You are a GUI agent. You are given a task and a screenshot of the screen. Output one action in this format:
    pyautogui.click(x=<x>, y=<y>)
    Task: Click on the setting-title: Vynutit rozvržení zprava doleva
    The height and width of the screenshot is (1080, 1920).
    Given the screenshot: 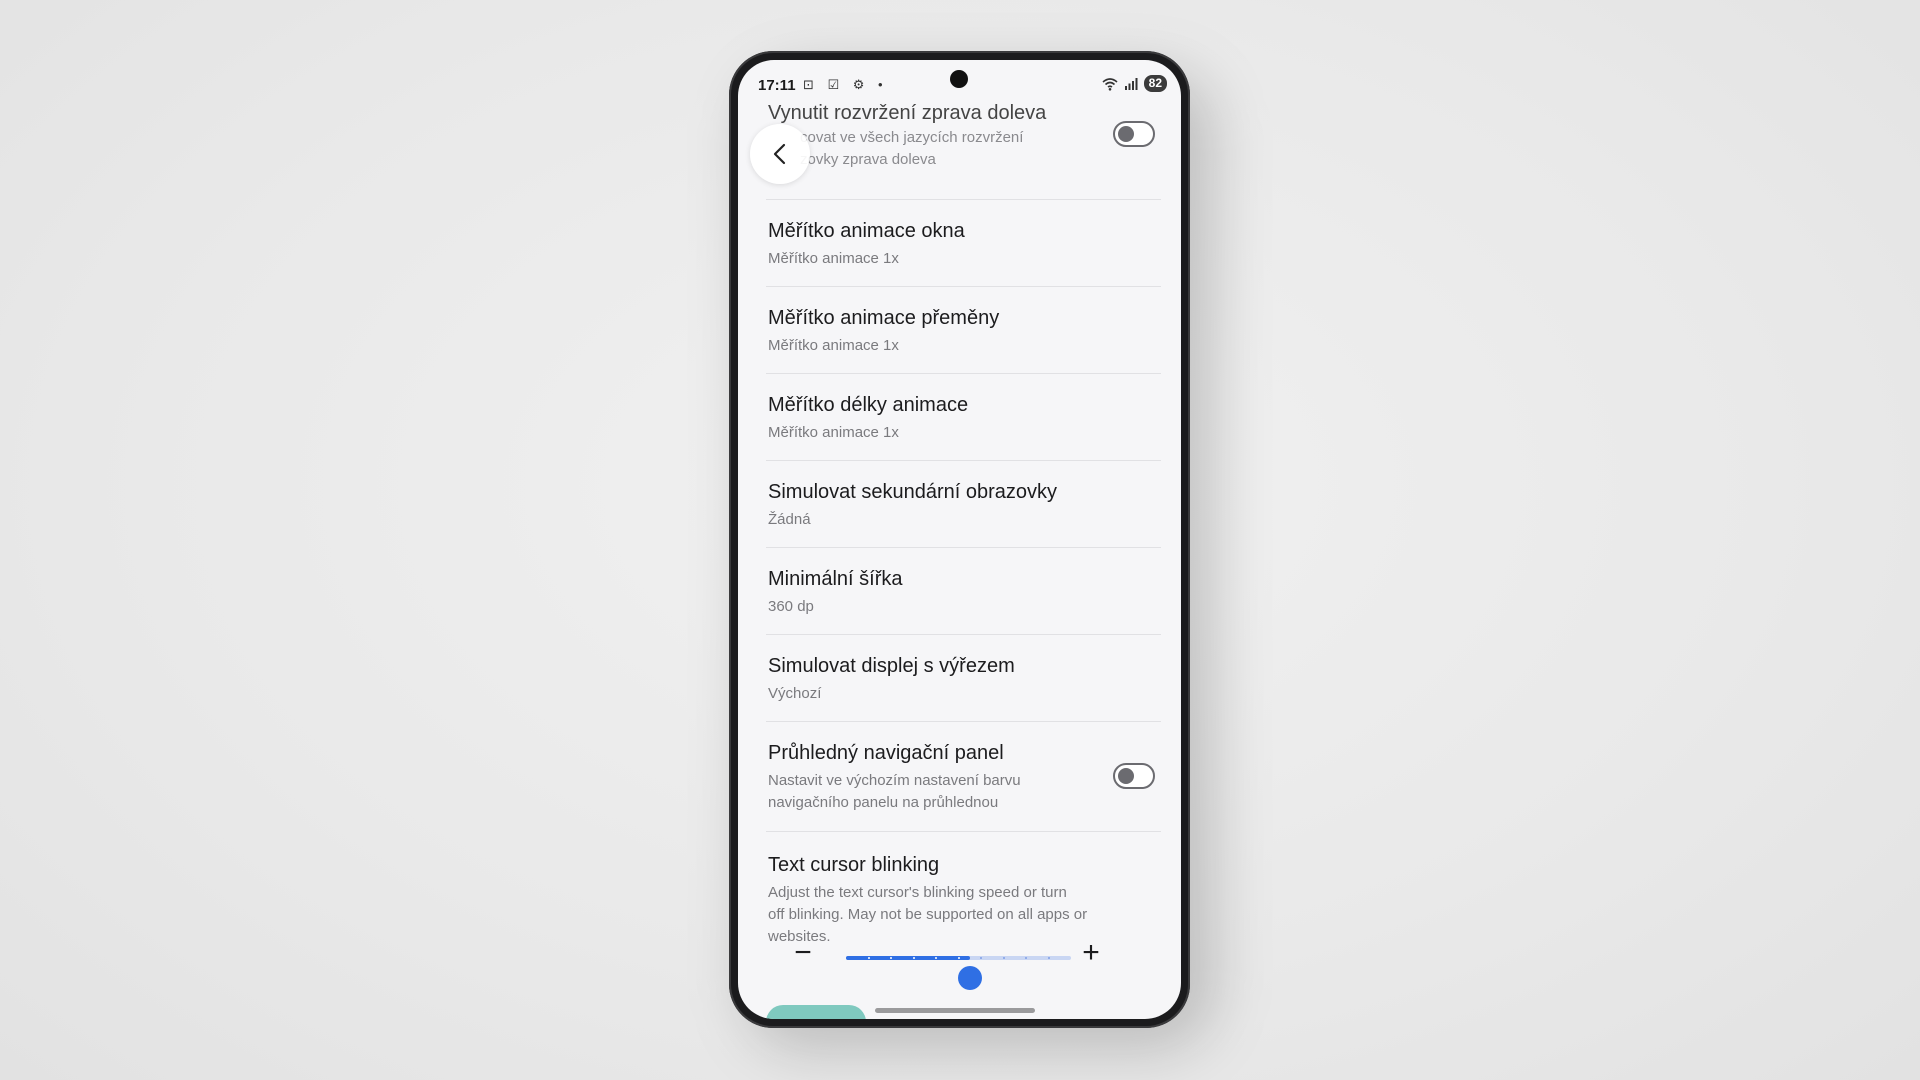 What is the action you would take?
    pyautogui.click(x=907, y=113)
    